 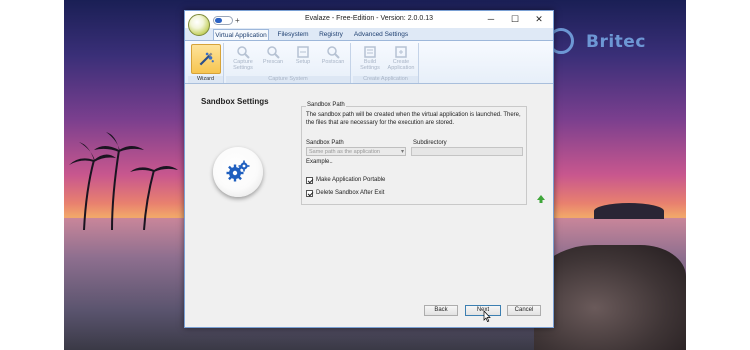 I want to click on make-portable-option: Make Application Portable, so click(x=345, y=180).